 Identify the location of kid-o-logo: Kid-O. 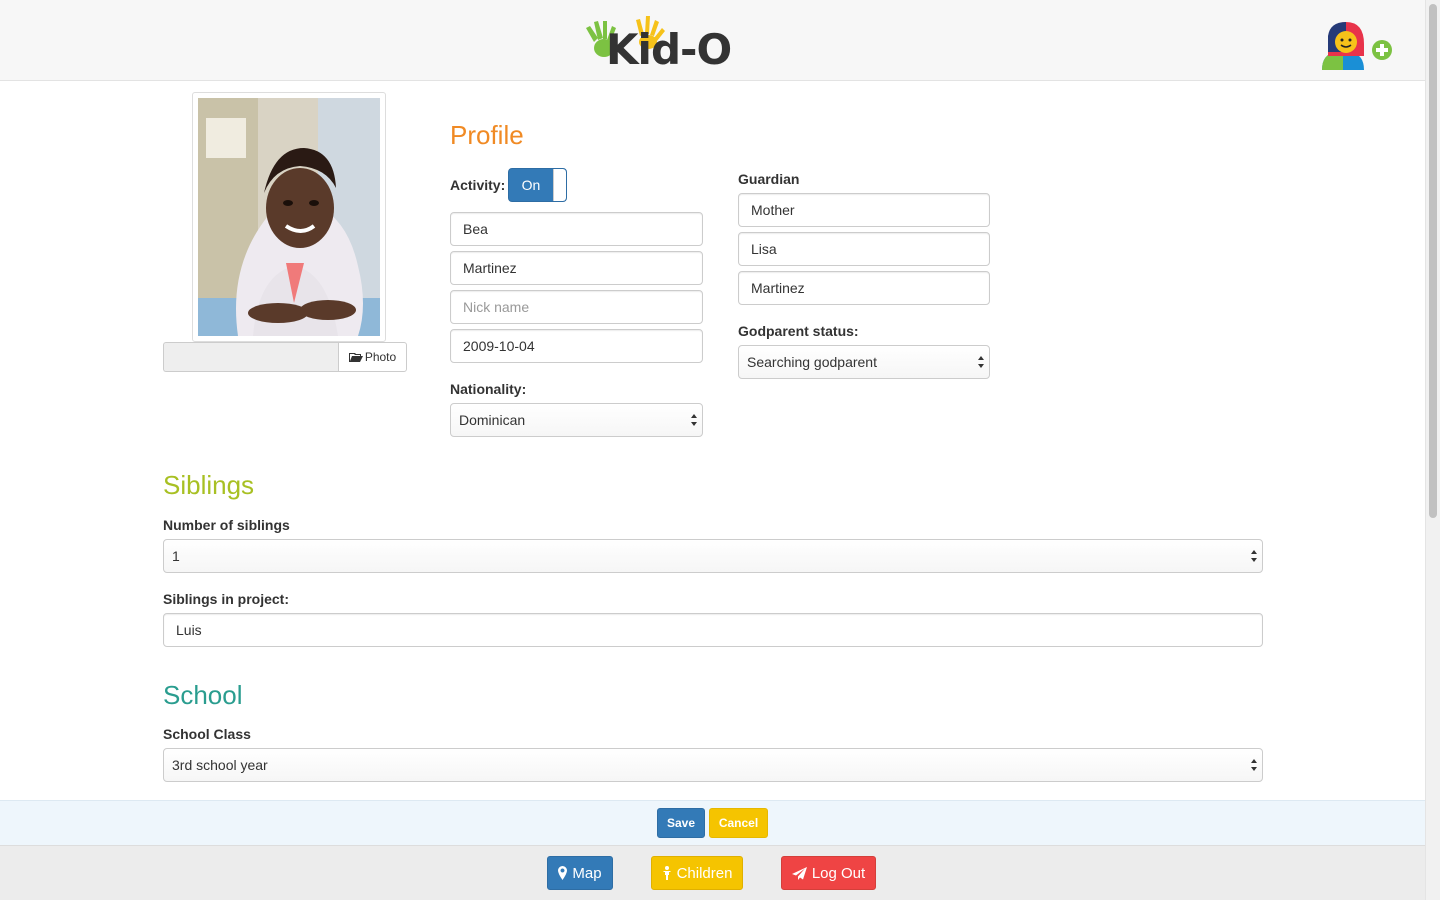
(664, 44).